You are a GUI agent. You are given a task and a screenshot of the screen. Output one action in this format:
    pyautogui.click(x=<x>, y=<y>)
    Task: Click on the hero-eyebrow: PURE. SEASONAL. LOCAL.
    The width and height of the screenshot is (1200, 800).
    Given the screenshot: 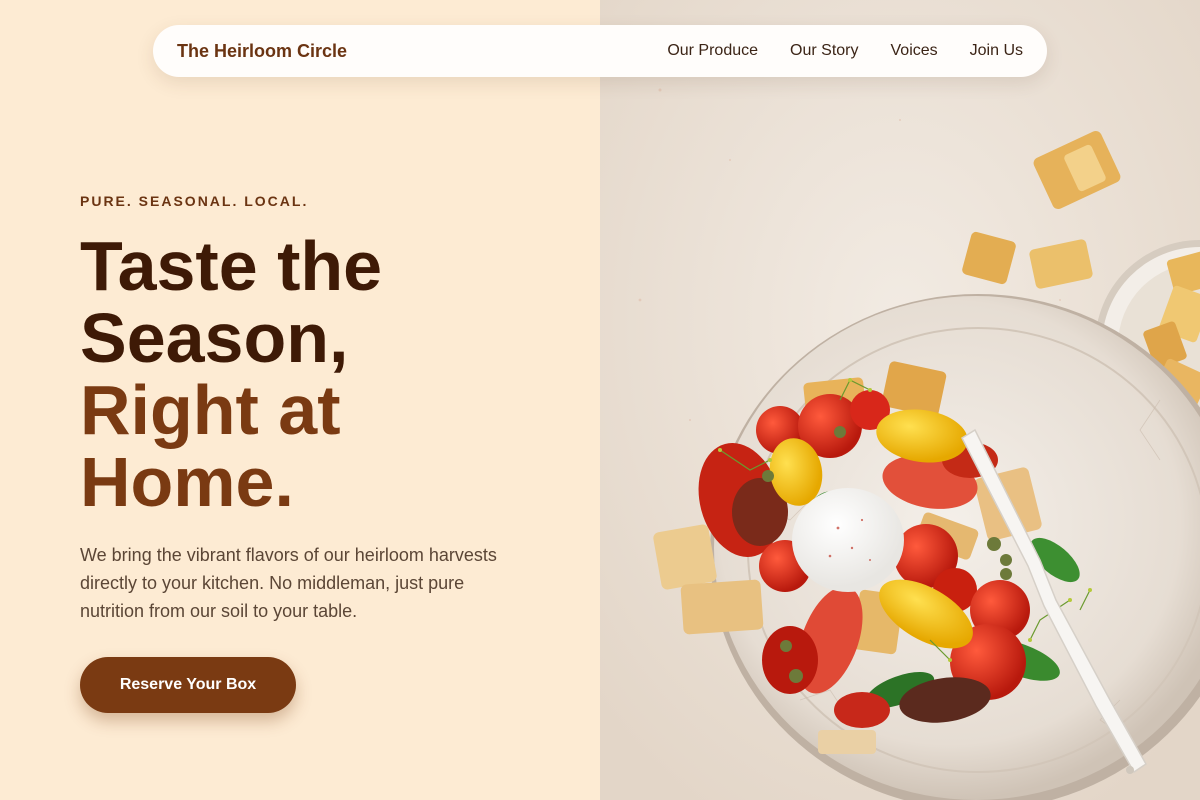 What is the action you would take?
    pyautogui.click(x=194, y=201)
    